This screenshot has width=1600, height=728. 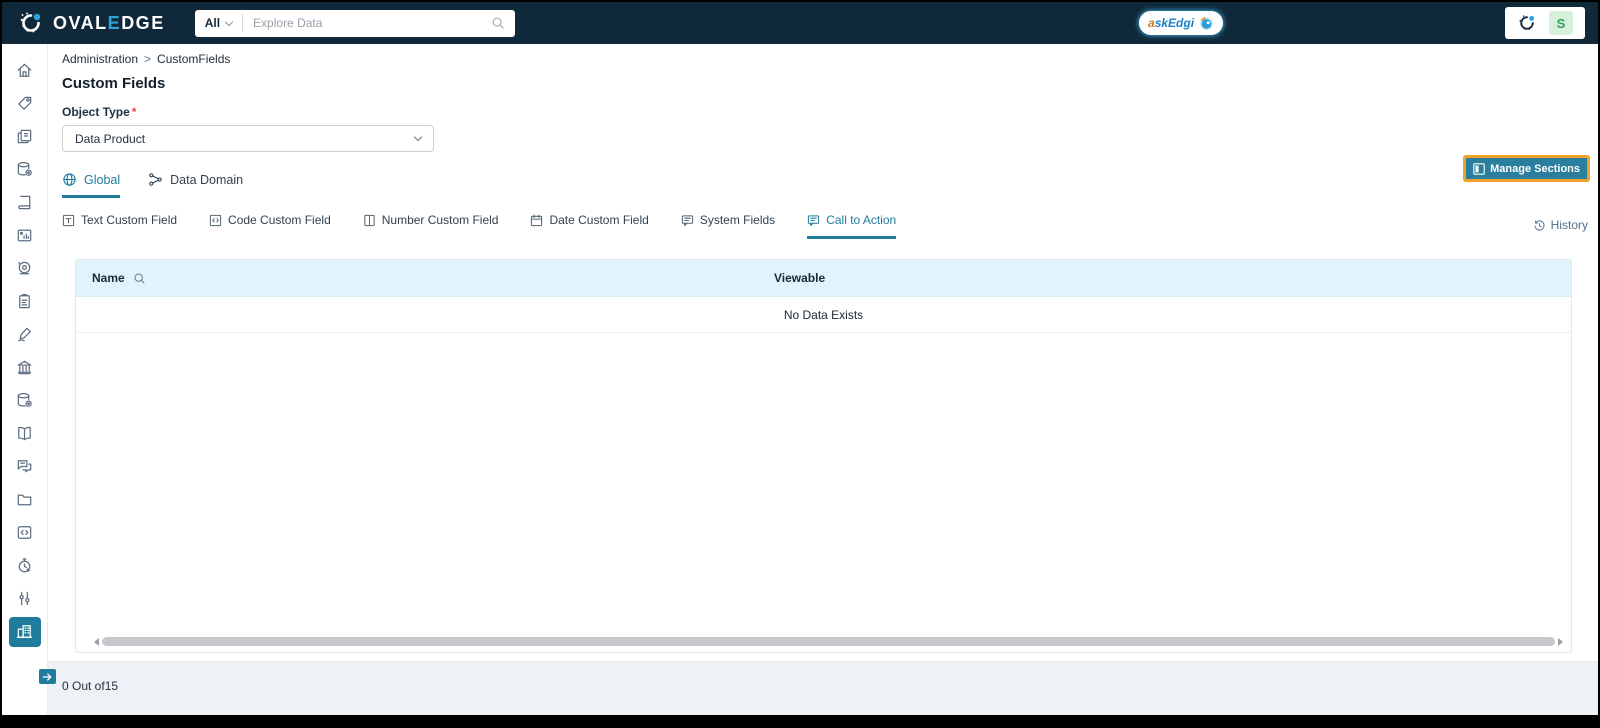 I want to click on bank-icon, so click(x=24, y=367).